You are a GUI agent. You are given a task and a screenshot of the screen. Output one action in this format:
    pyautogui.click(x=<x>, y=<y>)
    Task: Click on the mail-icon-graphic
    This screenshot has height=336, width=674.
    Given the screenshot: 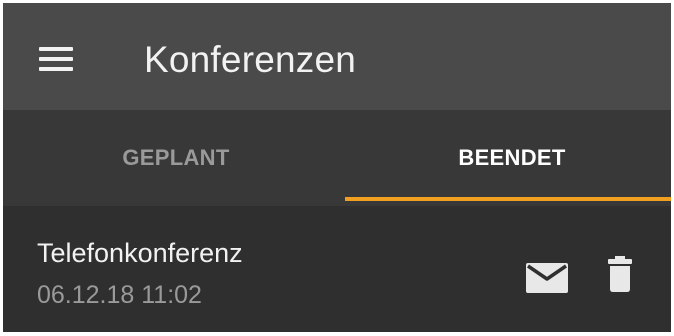 What is the action you would take?
    pyautogui.click(x=547, y=278)
    